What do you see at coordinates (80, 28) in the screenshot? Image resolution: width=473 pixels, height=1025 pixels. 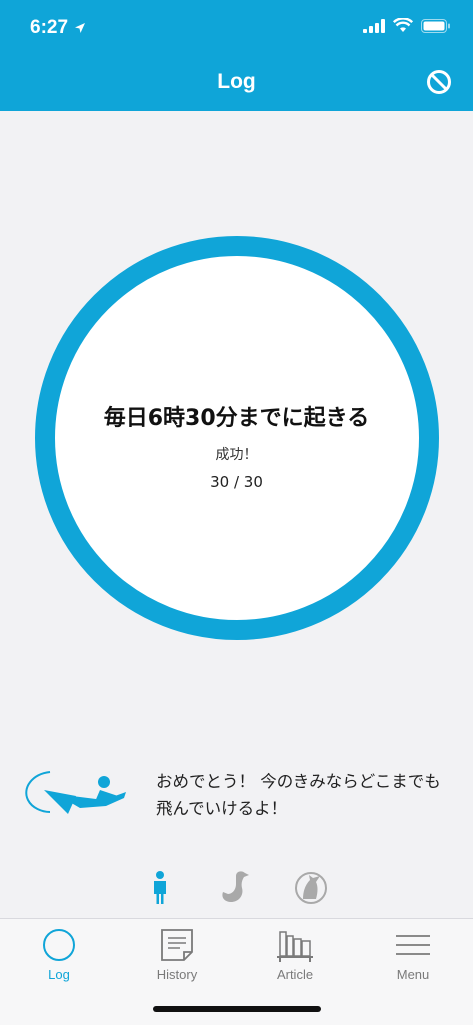 I see `location-arrow-icon` at bounding box center [80, 28].